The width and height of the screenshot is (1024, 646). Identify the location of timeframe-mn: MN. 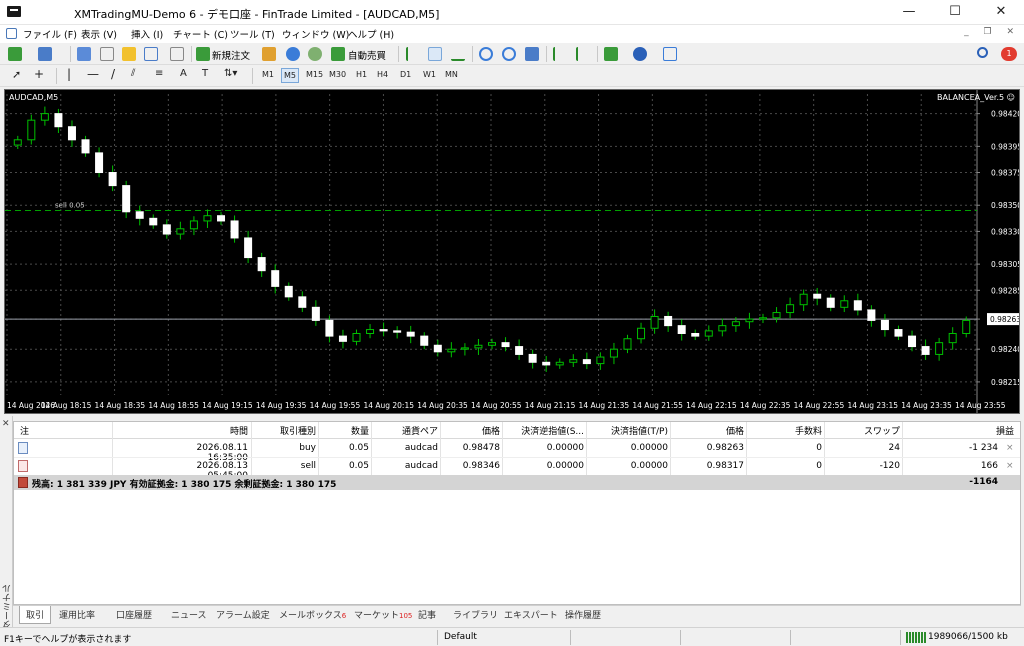
(451, 74).